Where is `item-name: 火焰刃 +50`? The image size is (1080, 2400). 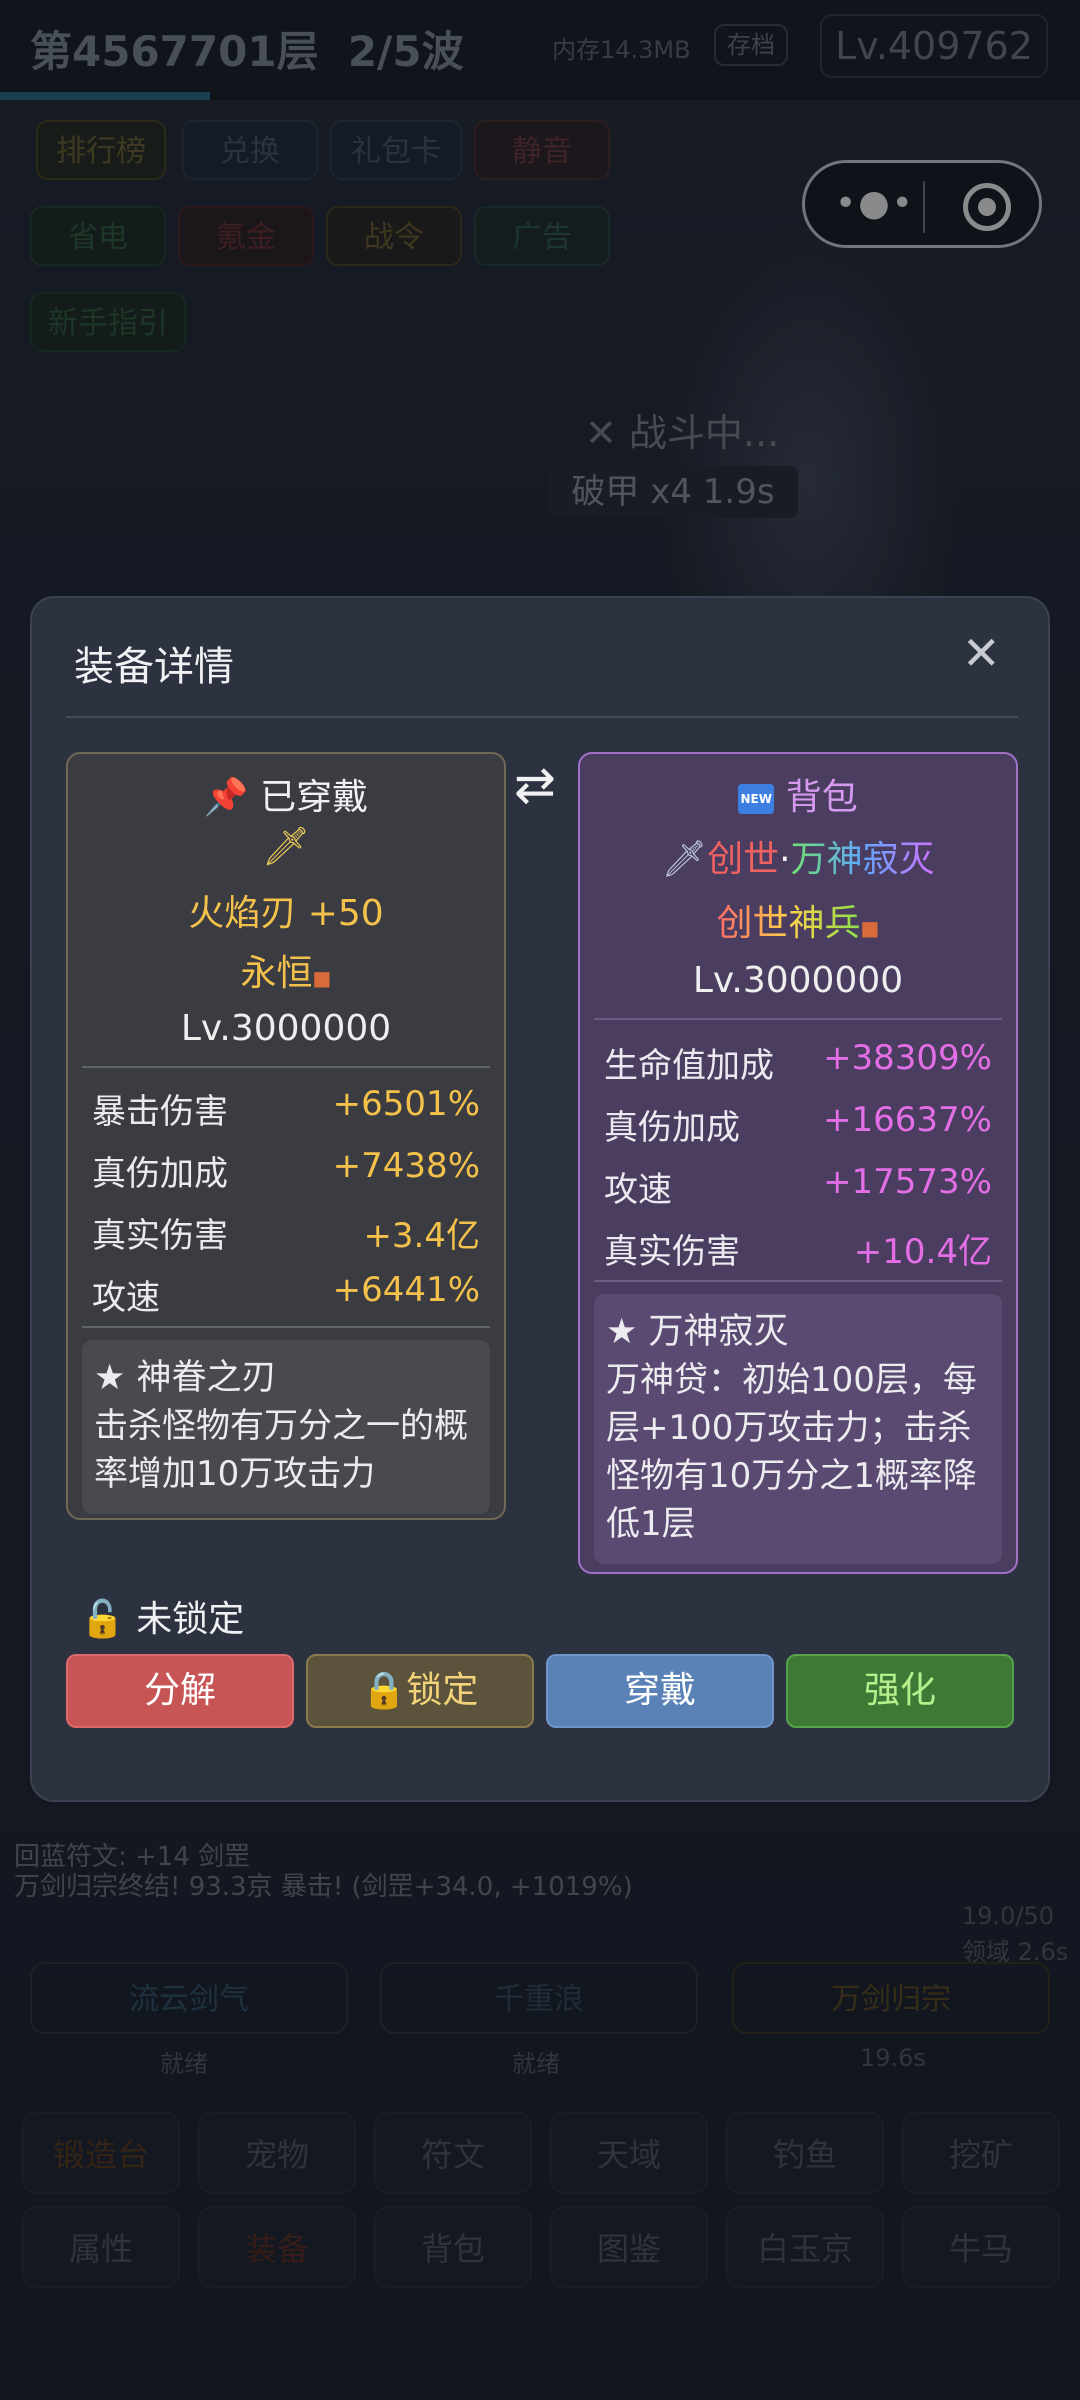 item-name: 火焰刃 +50 is located at coordinates (286, 913).